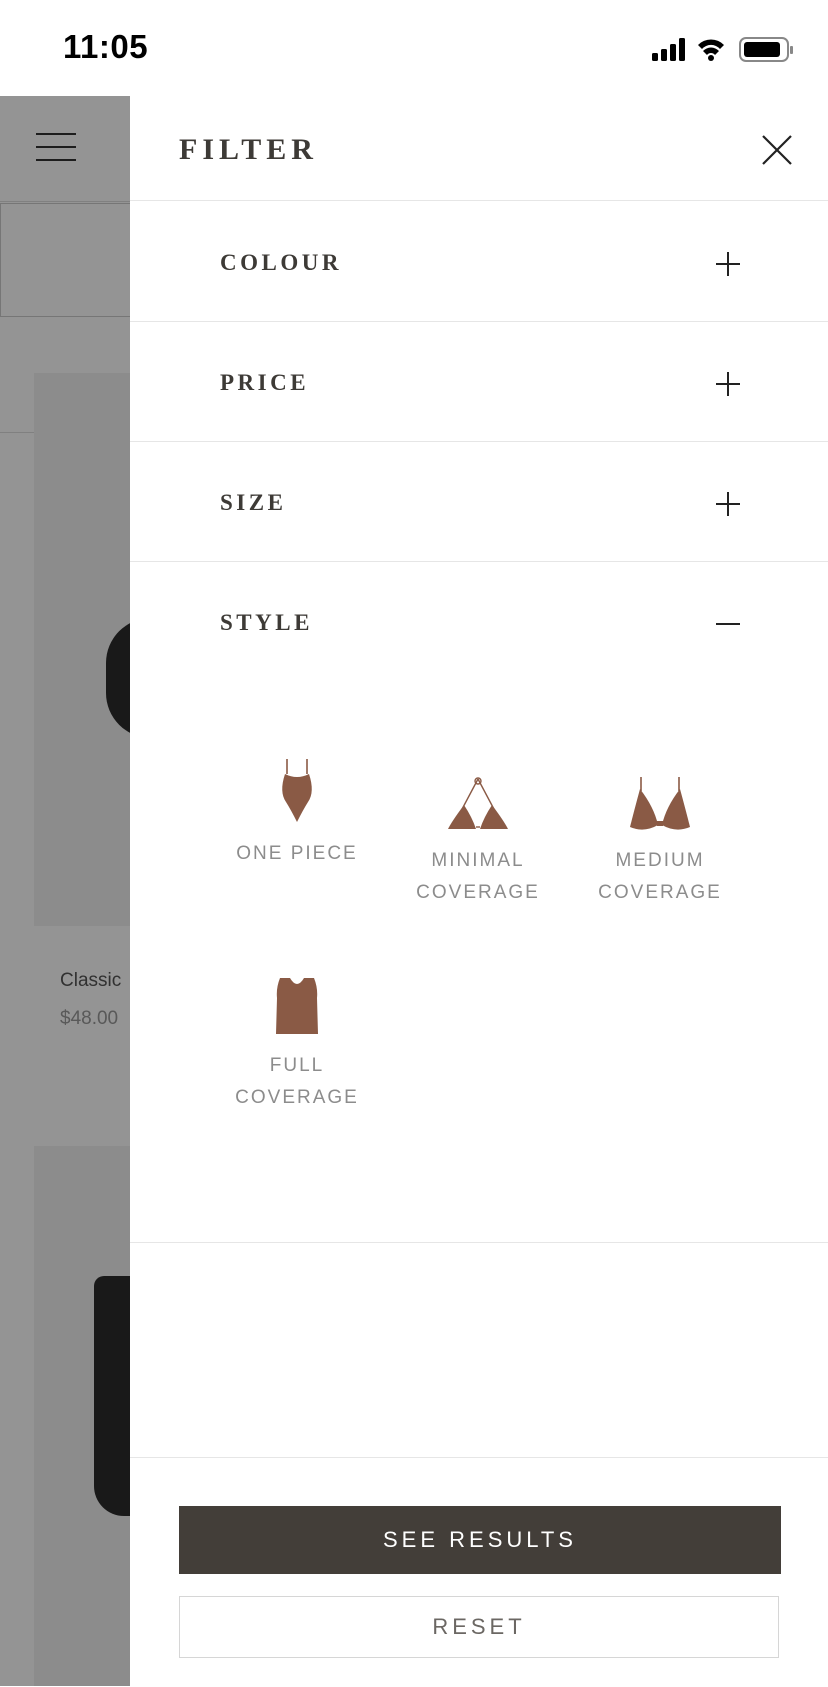  What do you see at coordinates (297, 790) in the screenshot?
I see `one-piece-swimsuit-icon` at bounding box center [297, 790].